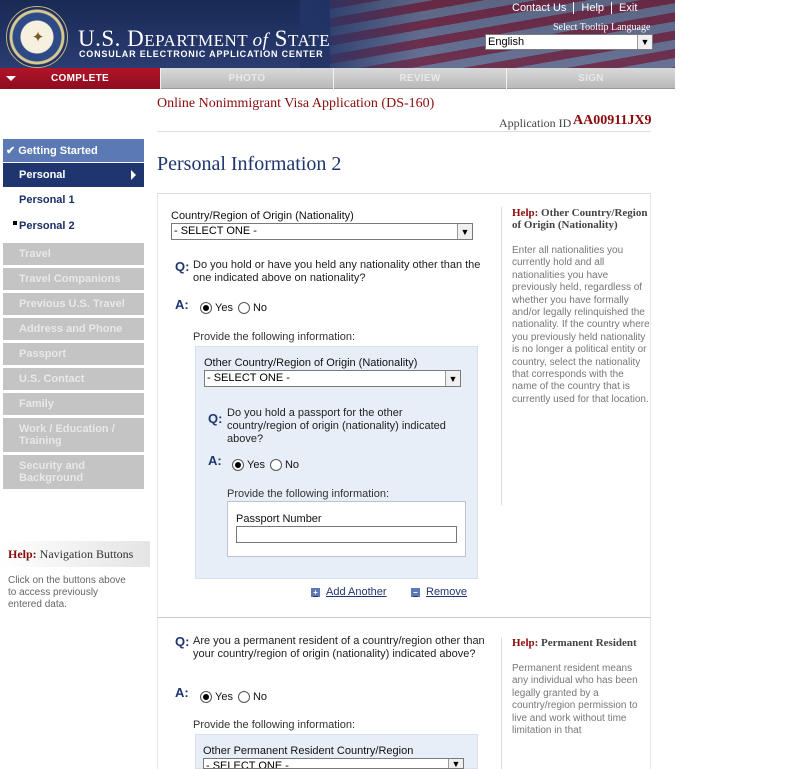  What do you see at coordinates (589, 643) in the screenshot?
I see `help-title-text: Permanent Resident` at bounding box center [589, 643].